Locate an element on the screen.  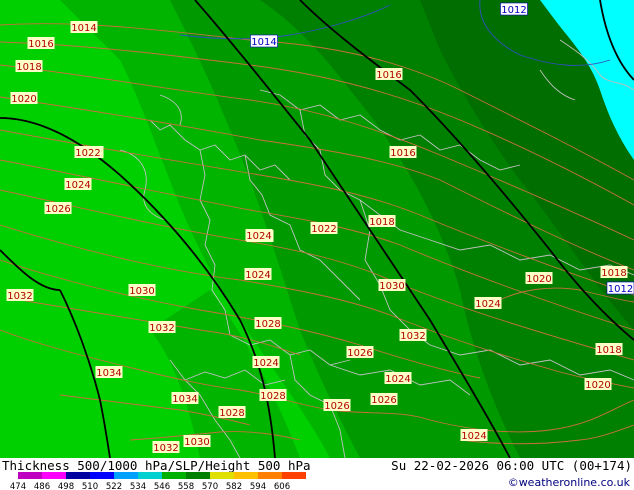
legend-tick-label: 606 is located at coordinates (282, 486).